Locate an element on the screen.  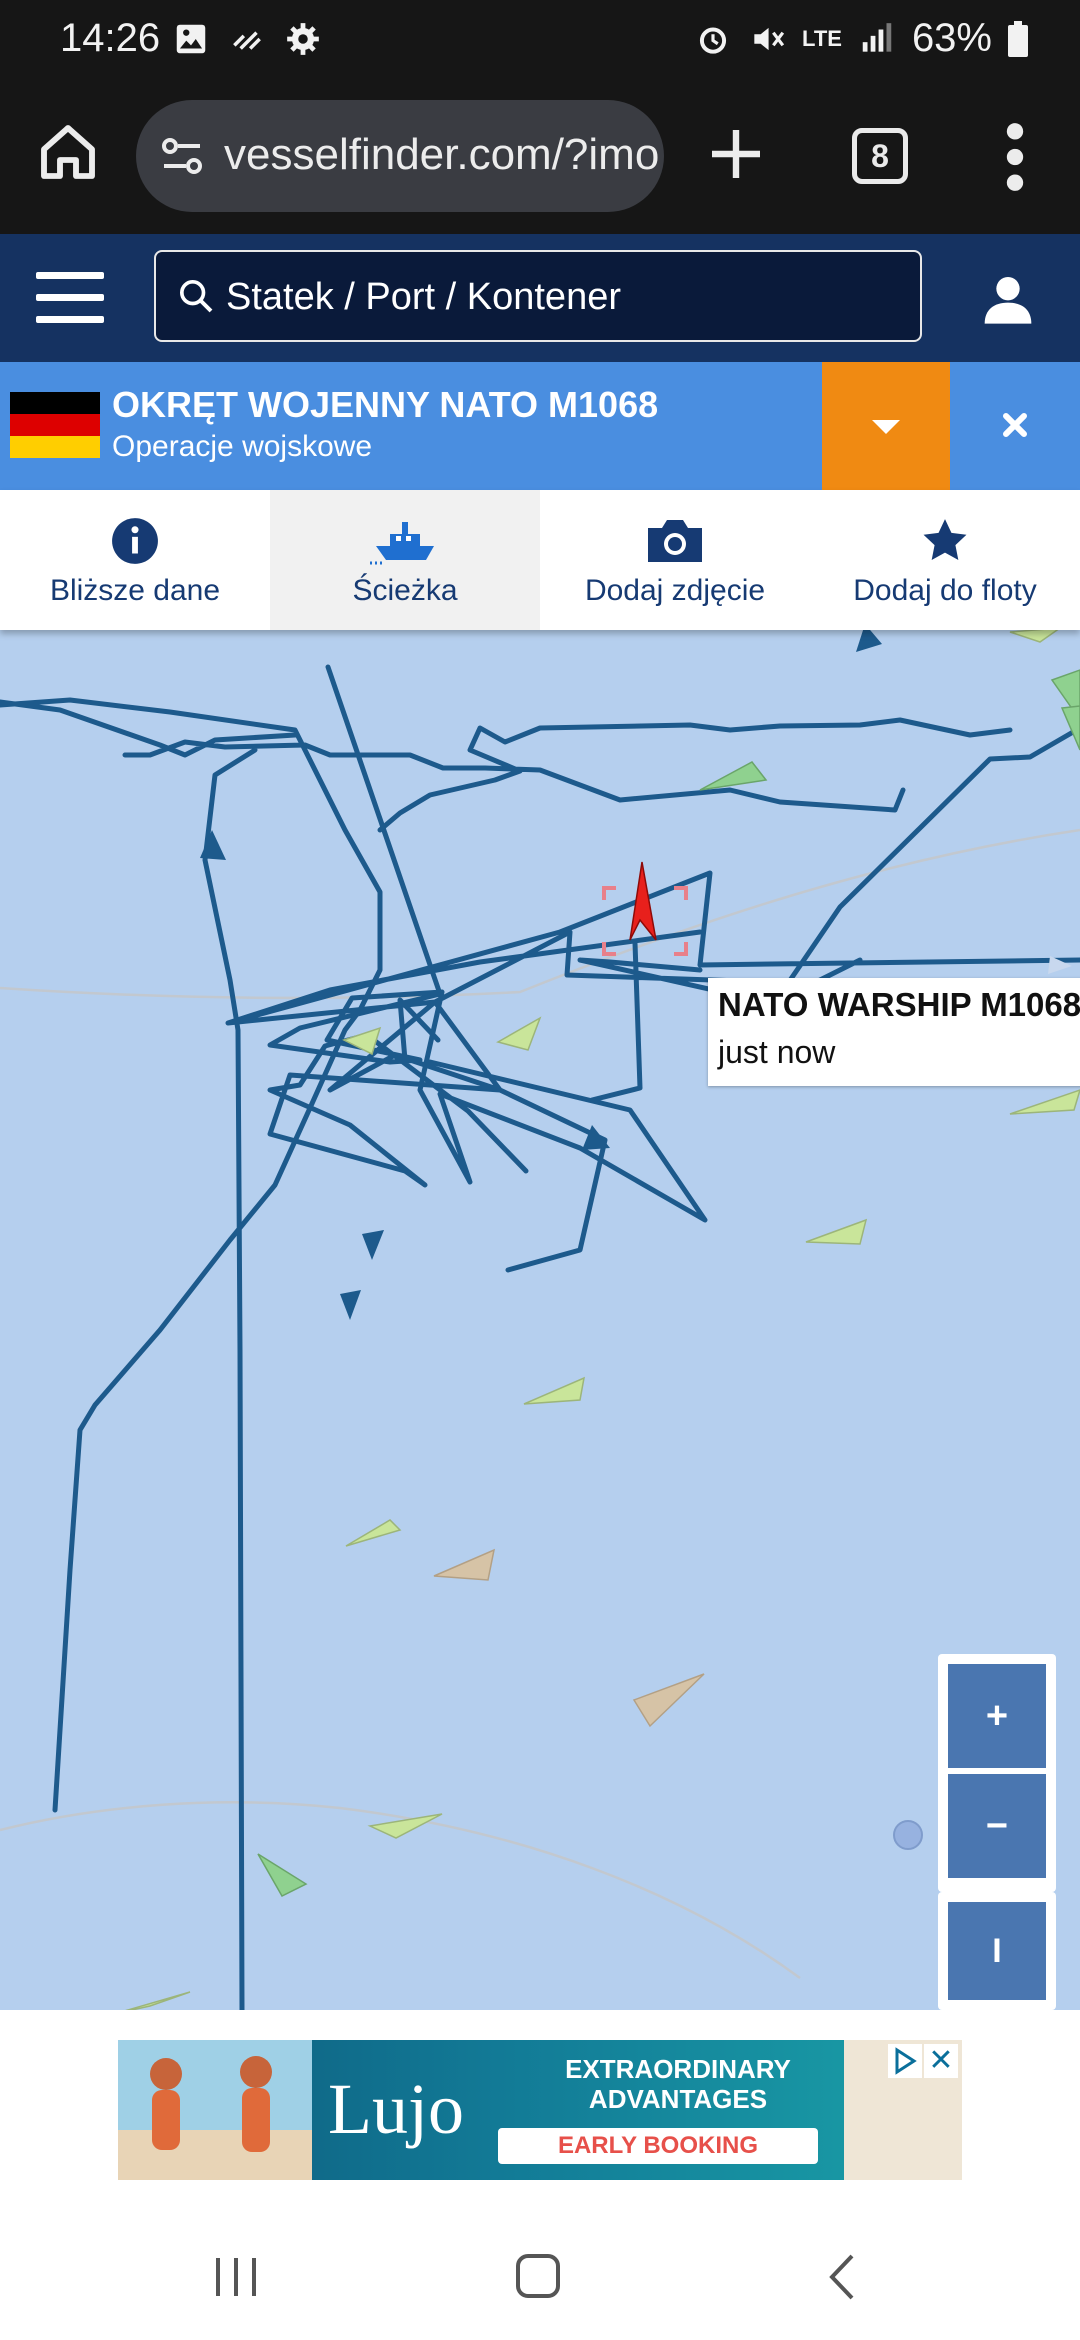
search-input is located at coordinates (566, 297).